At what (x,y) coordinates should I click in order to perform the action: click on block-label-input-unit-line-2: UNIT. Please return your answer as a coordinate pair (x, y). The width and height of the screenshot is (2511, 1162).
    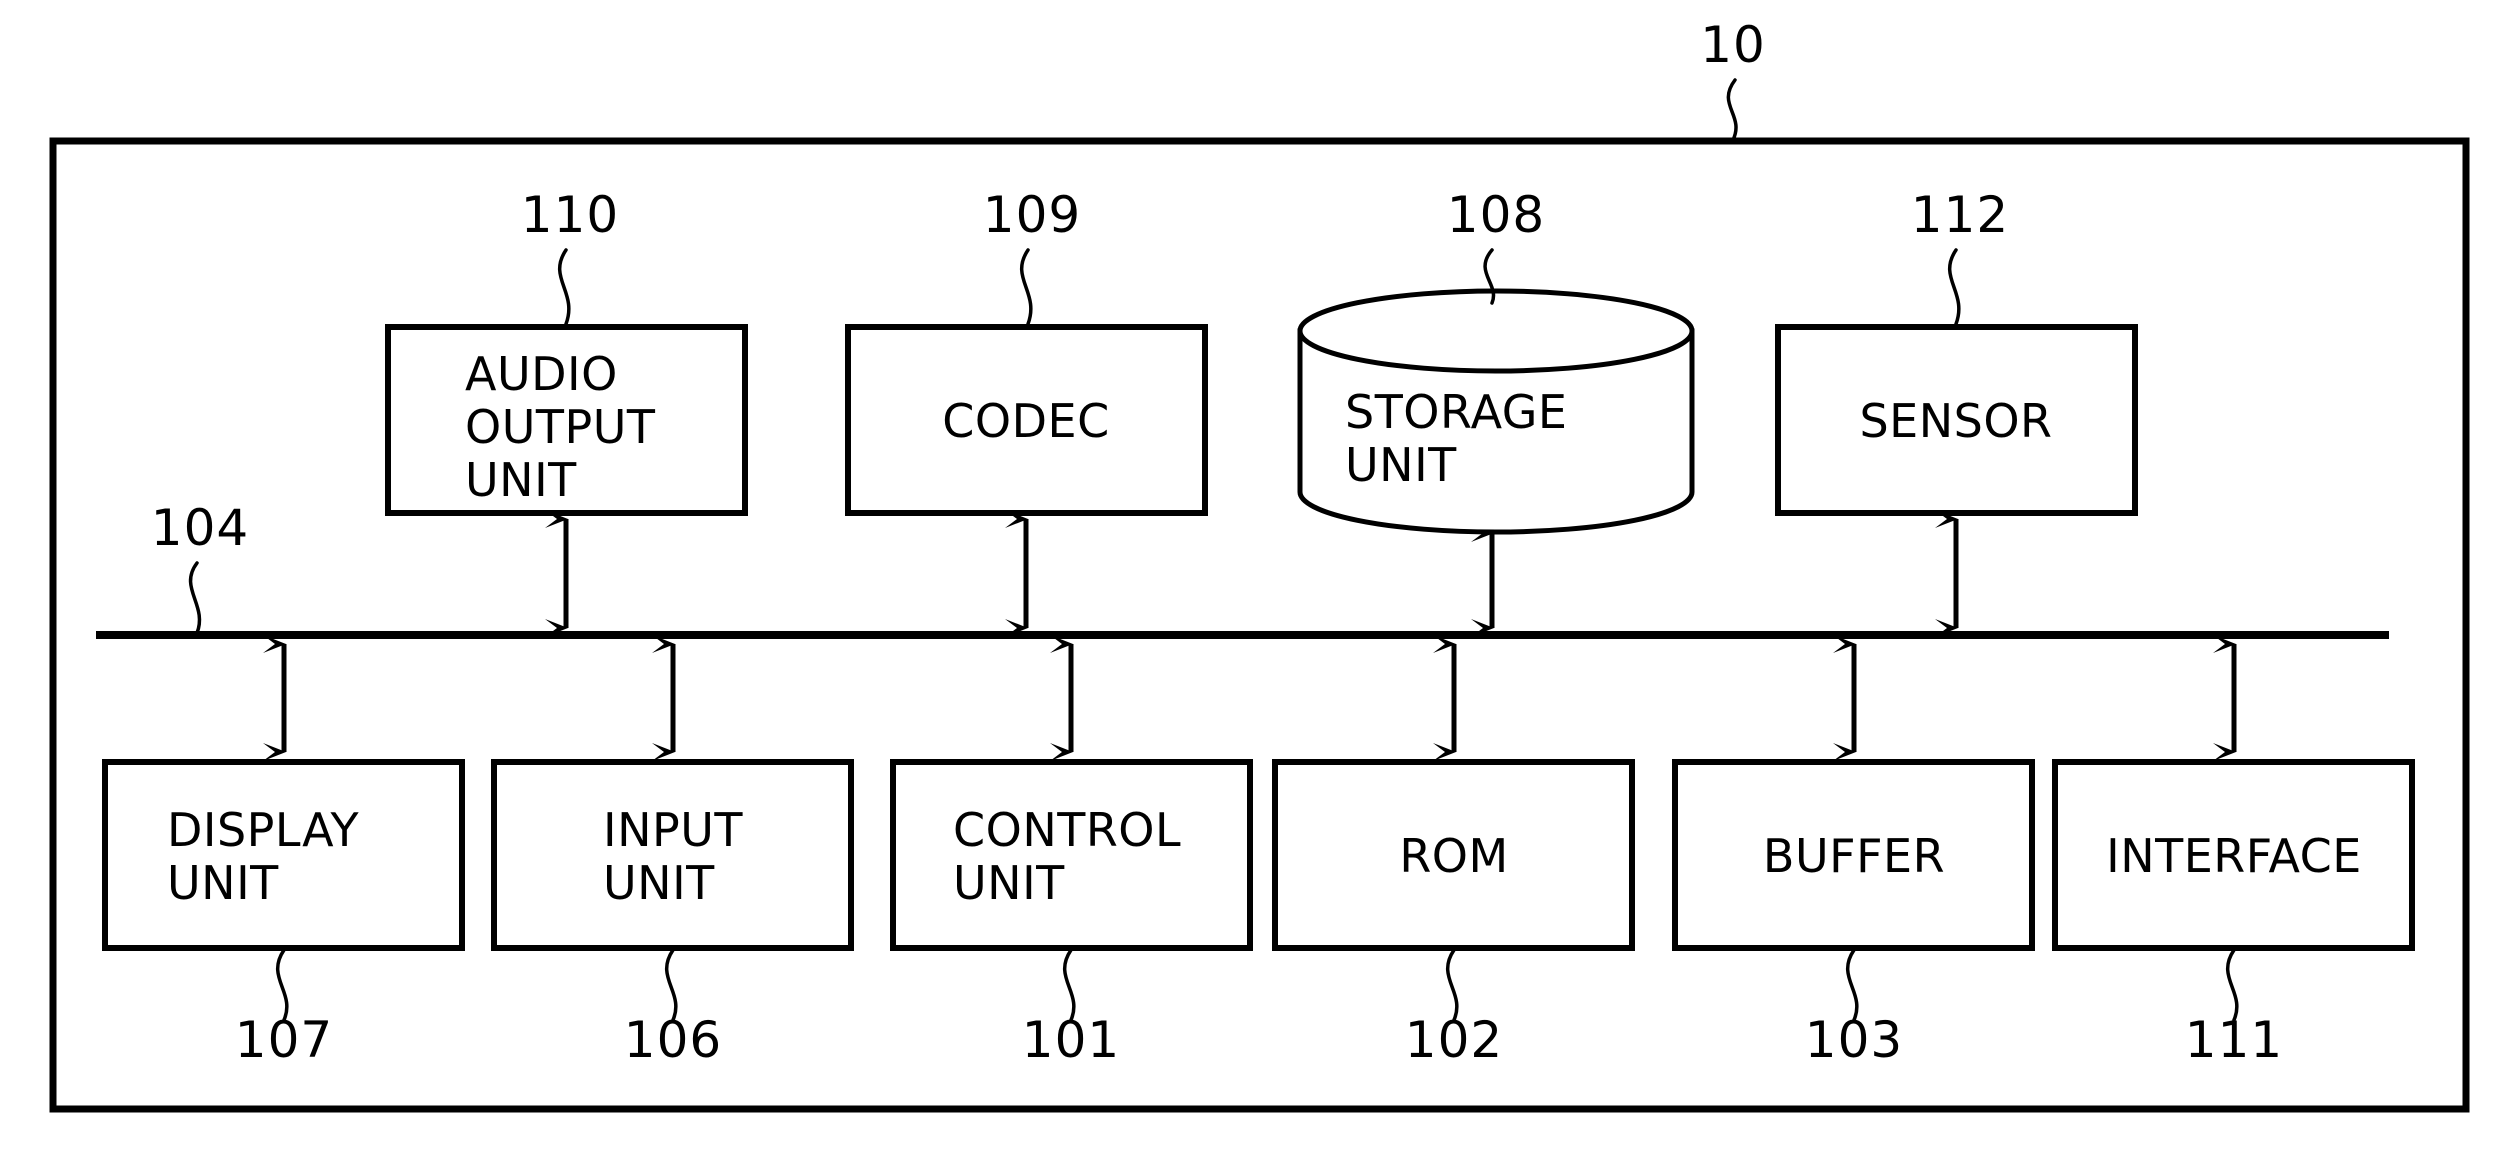
    Looking at the image, I should click on (659, 883).